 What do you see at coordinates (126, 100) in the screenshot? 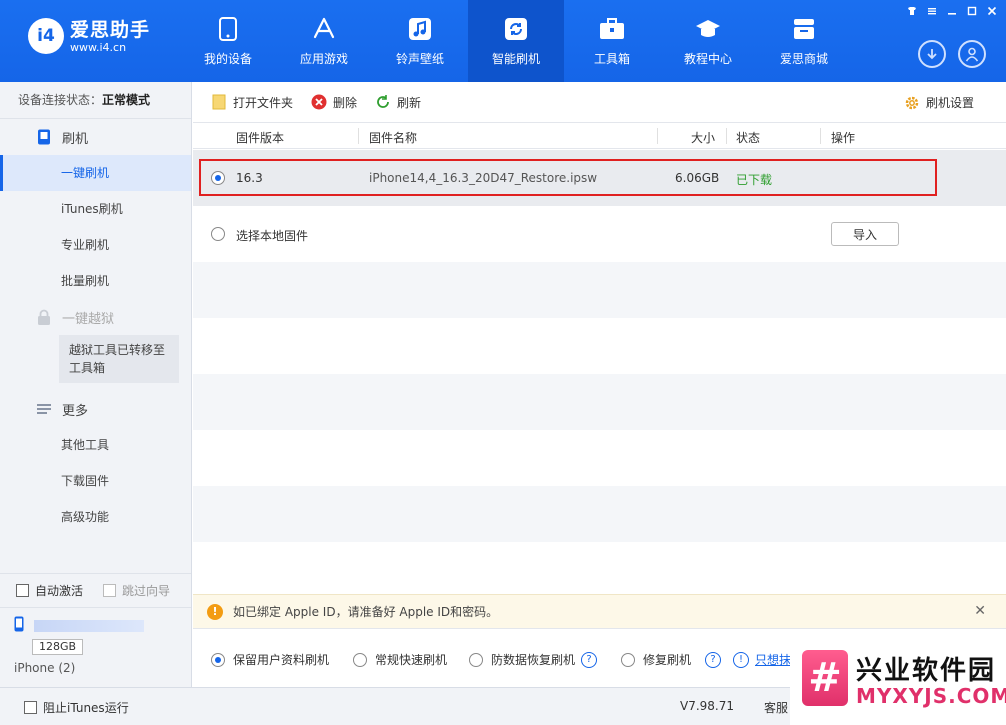
I see `status-value: 正常模式` at bounding box center [126, 100].